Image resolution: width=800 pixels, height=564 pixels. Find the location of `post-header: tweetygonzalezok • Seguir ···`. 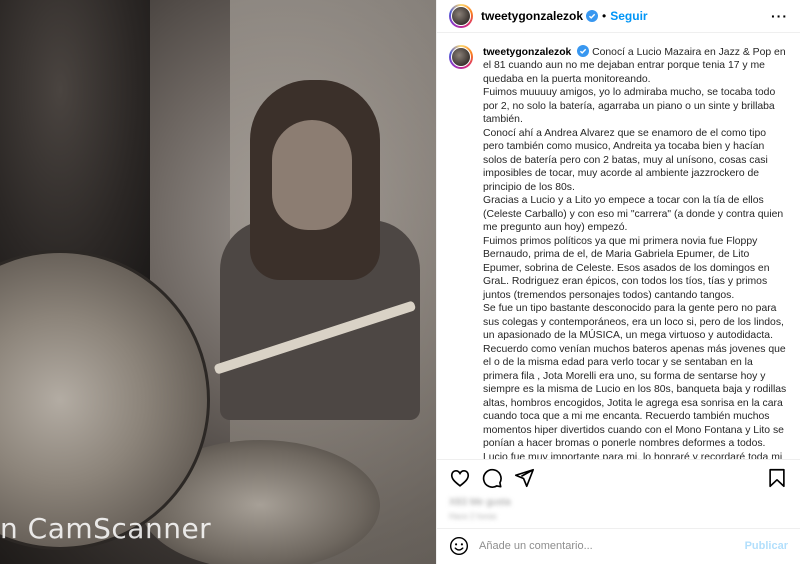

post-header: tweetygonzalezok • Seguir ··· is located at coordinates (618, 16).